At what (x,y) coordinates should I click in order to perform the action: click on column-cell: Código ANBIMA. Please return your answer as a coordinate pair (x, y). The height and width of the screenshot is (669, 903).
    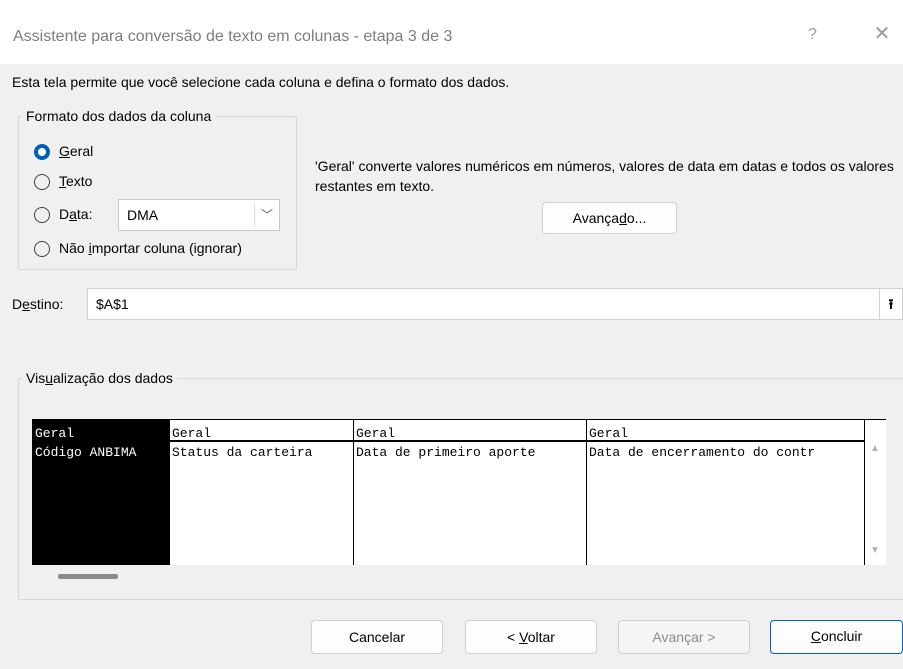
    Looking at the image, I should click on (86, 452).